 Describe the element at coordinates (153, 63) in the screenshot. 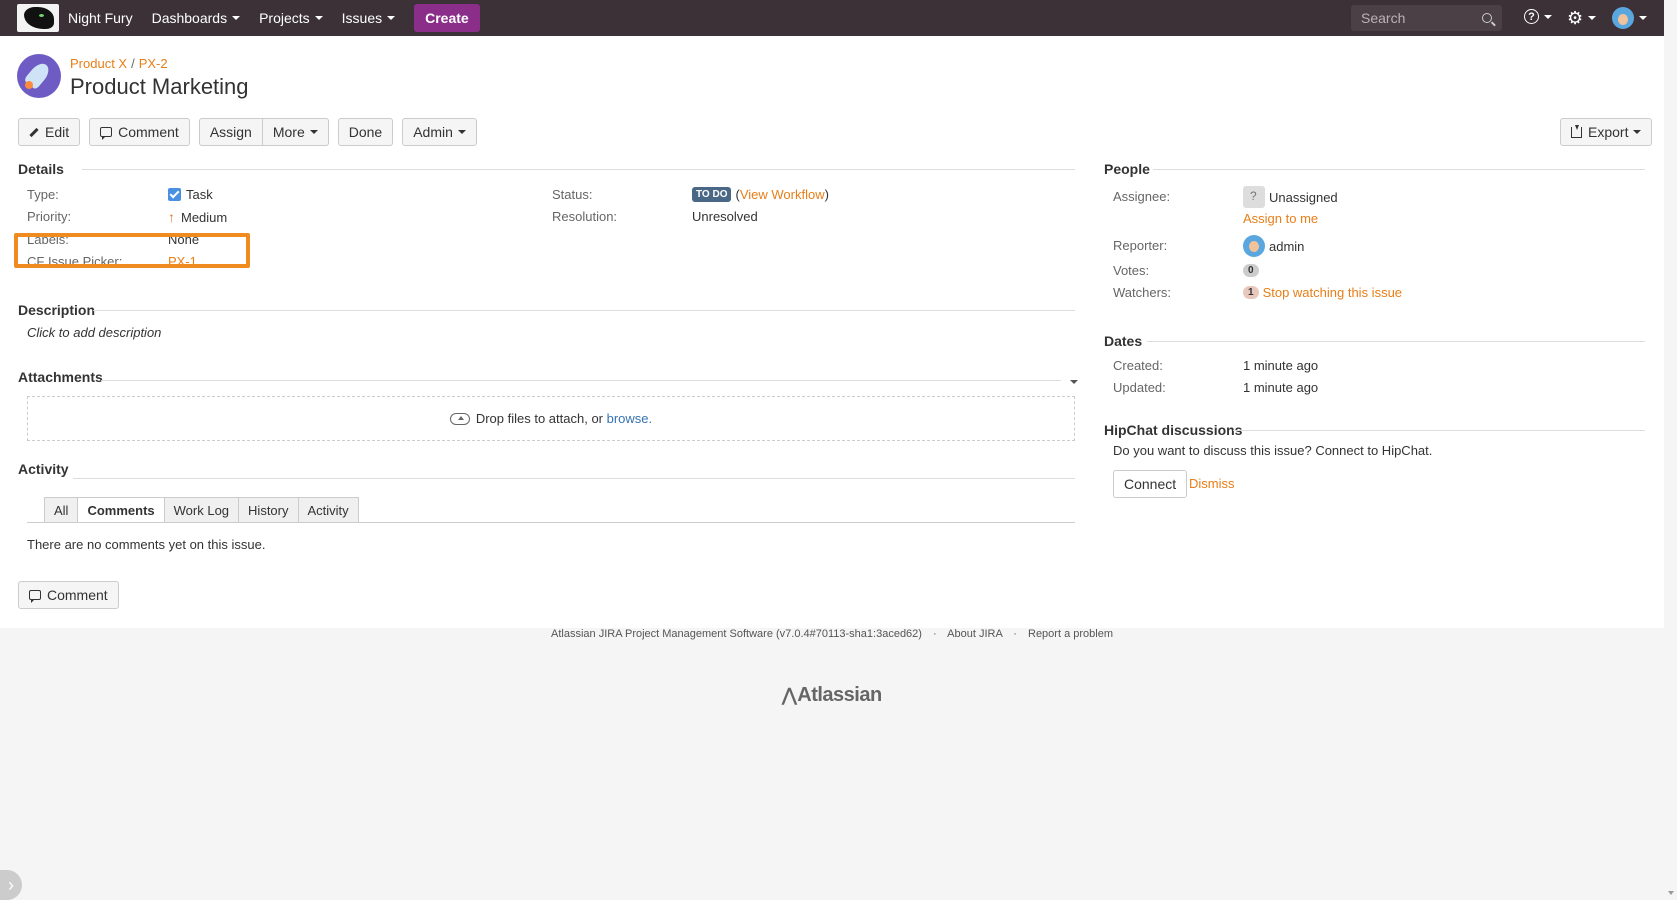

I see `breadcrumb-issue-key: PX-2` at that location.